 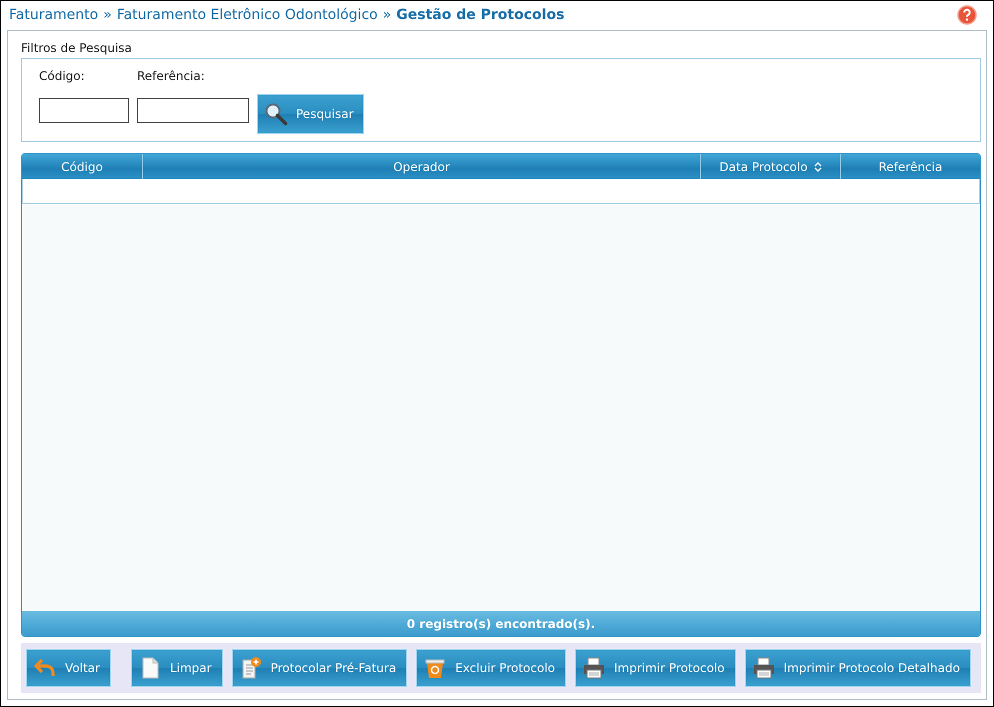 What do you see at coordinates (53, 15) in the screenshot?
I see `breadcrumb-link: Faturamento` at bounding box center [53, 15].